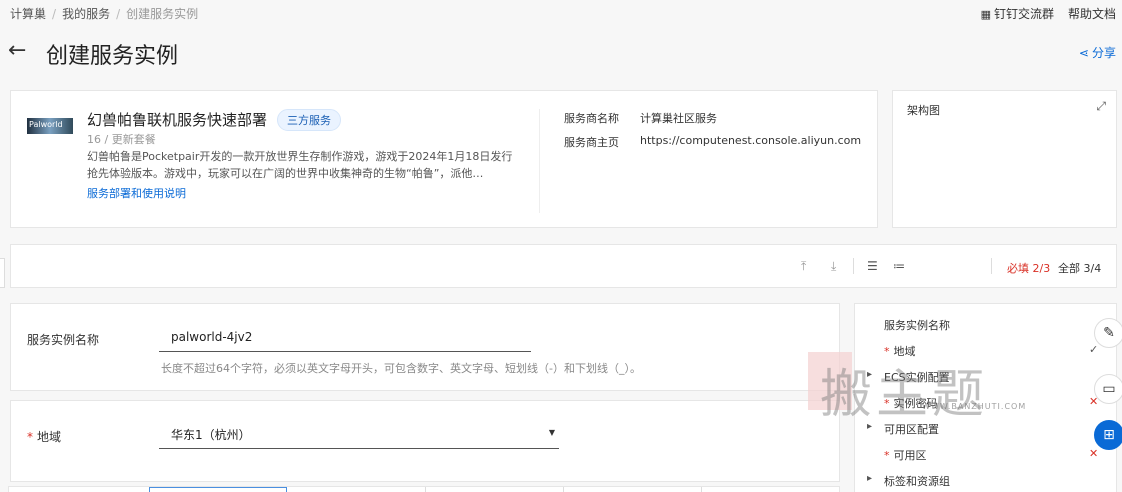  I want to click on region-selected-value: 华东1（杭州）, so click(211, 435).